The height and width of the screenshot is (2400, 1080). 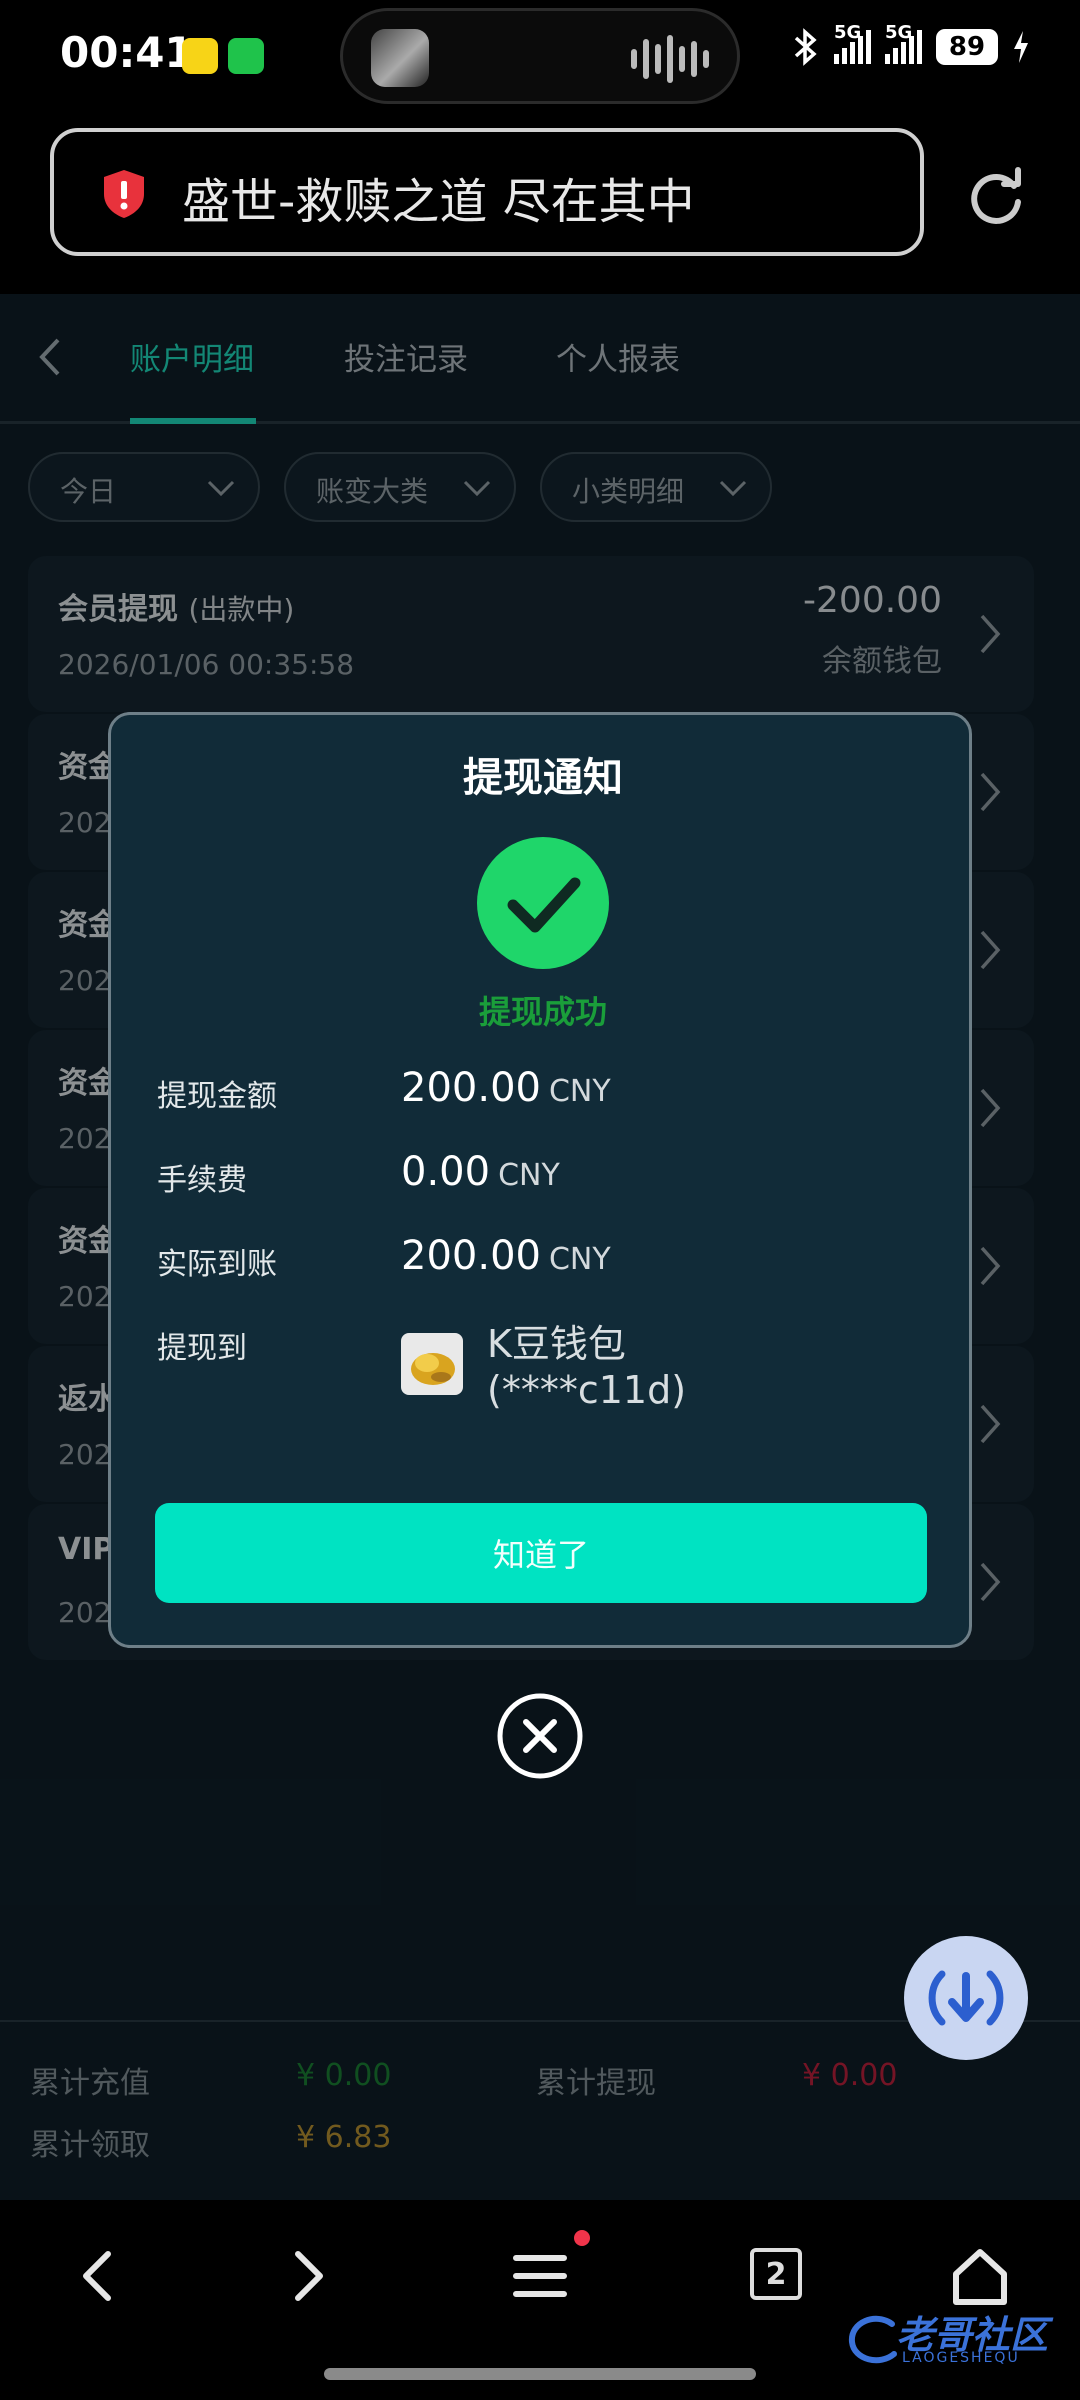 What do you see at coordinates (541, 1553) in the screenshot?
I see `acknowledge-button: 知道了` at bounding box center [541, 1553].